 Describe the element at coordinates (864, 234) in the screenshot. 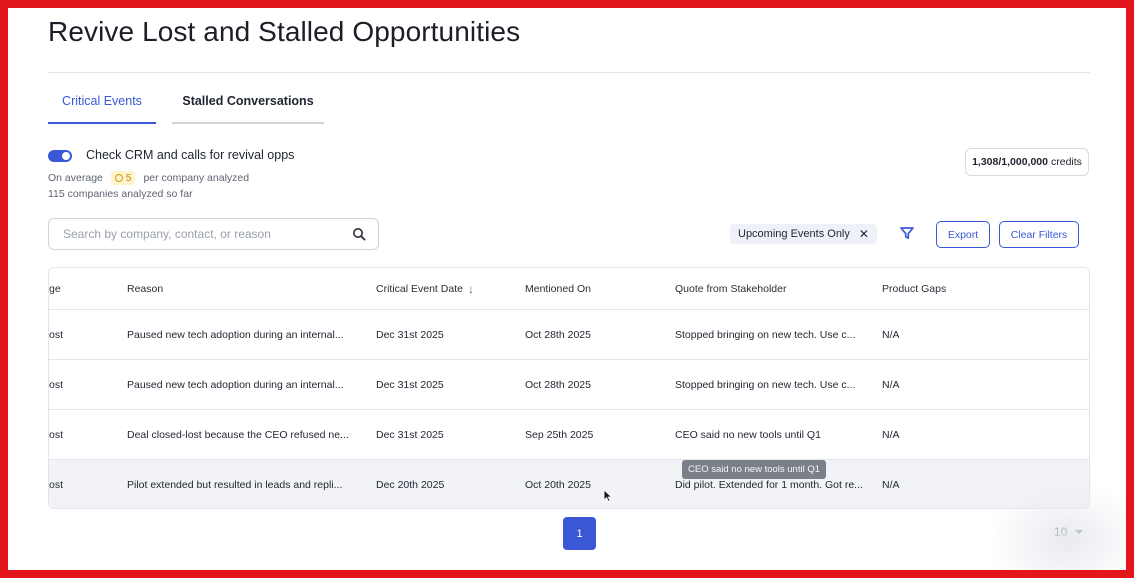

I see `remove-filter-icon: ✕` at that location.